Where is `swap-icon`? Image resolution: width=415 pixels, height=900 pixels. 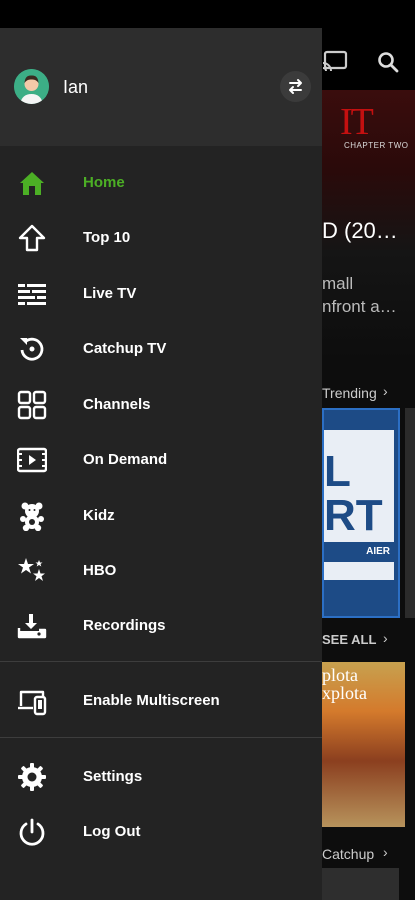
swap-icon is located at coordinates (295, 86).